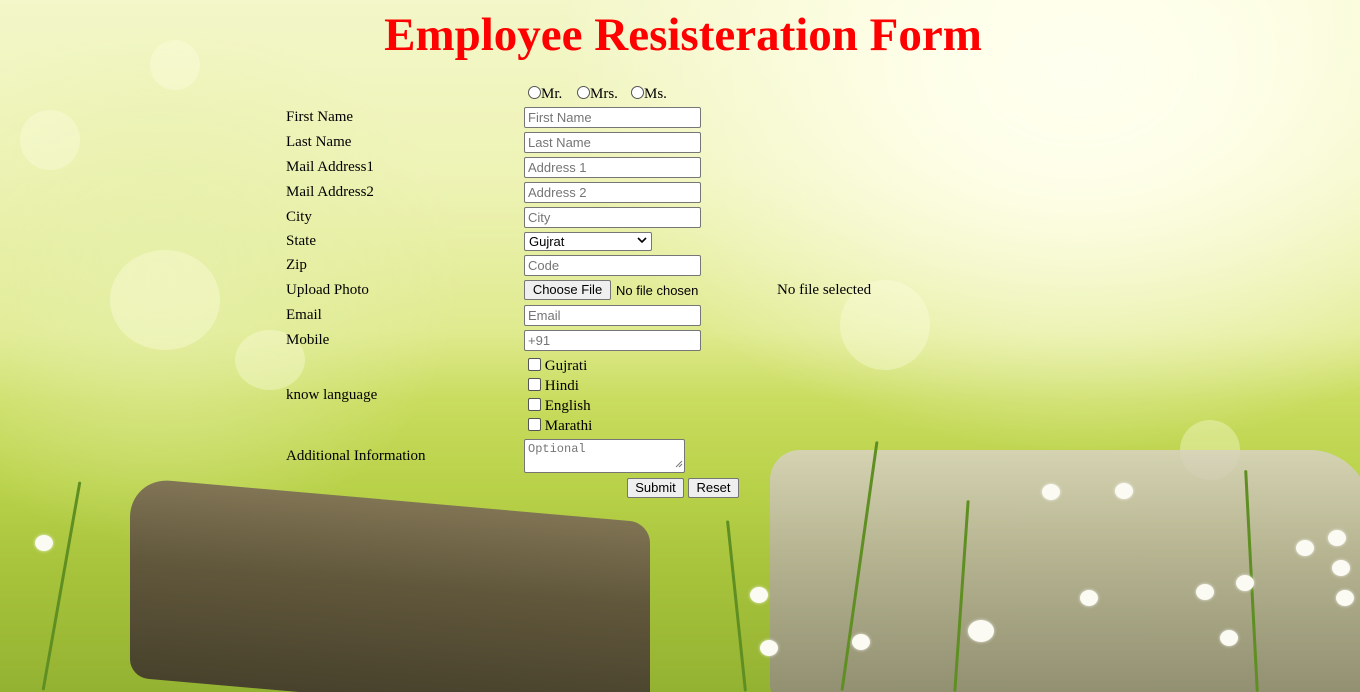  What do you see at coordinates (604, 94) in the screenshot?
I see `radio-mrs-label: Mrs.` at bounding box center [604, 94].